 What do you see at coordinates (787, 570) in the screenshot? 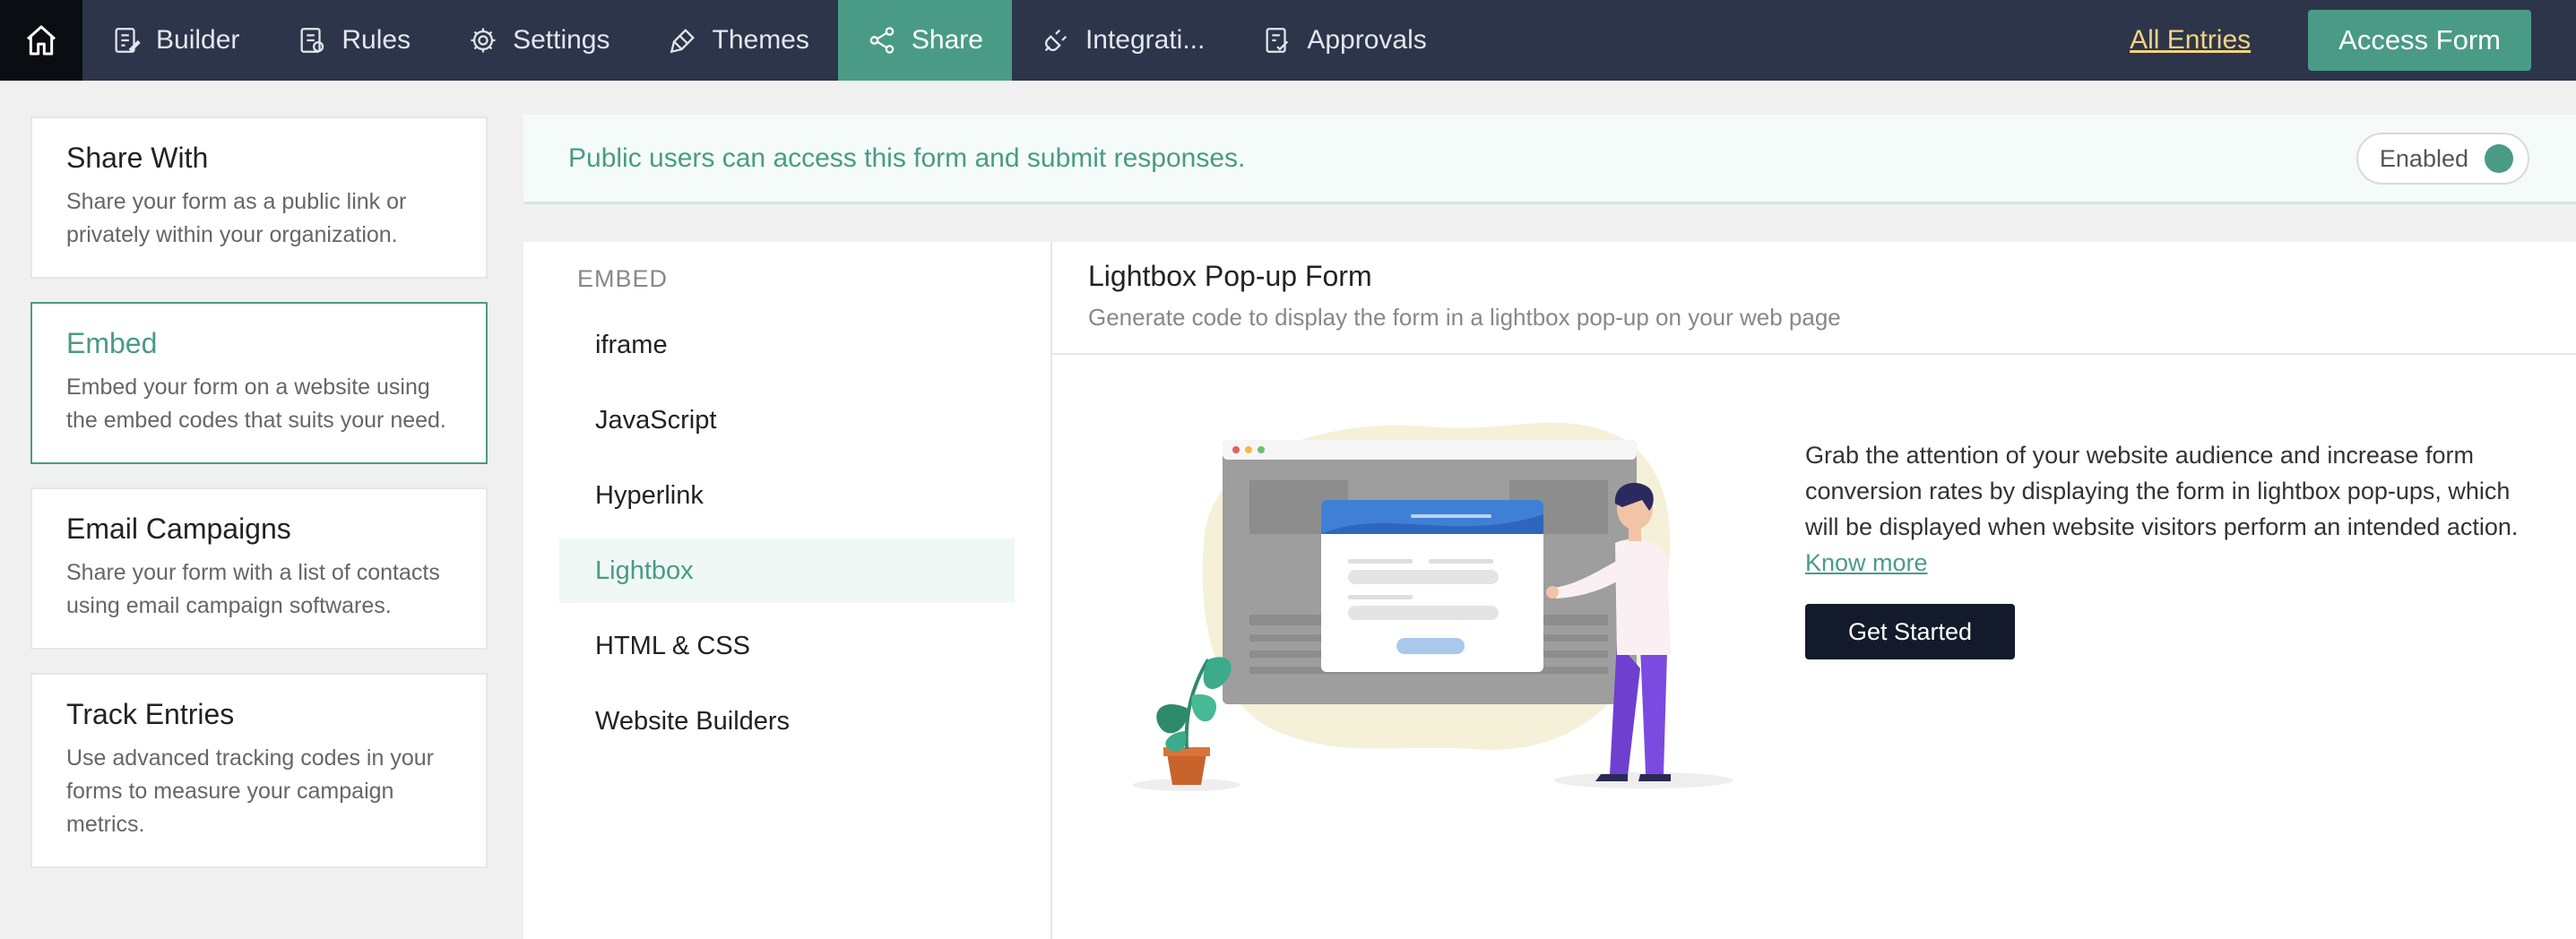
I see `embed-menu-item-lightbox: Lightbox` at bounding box center [787, 570].